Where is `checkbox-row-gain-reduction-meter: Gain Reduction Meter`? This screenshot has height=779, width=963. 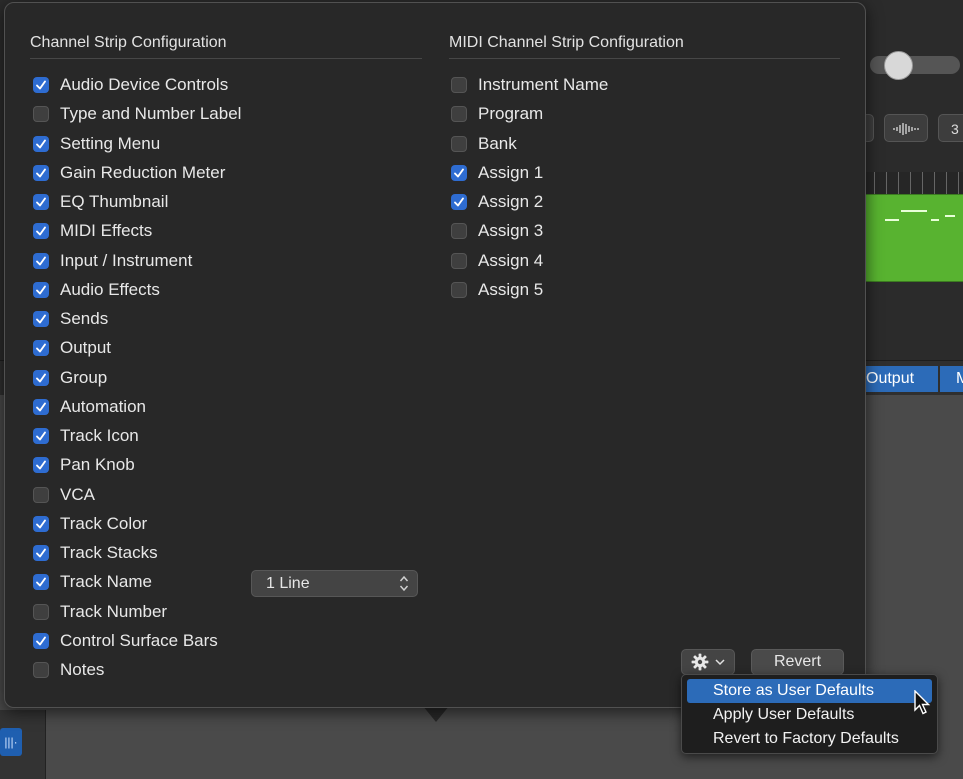
checkbox-row-gain-reduction-meter: Gain Reduction Meter is located at coordinates (129, 173).